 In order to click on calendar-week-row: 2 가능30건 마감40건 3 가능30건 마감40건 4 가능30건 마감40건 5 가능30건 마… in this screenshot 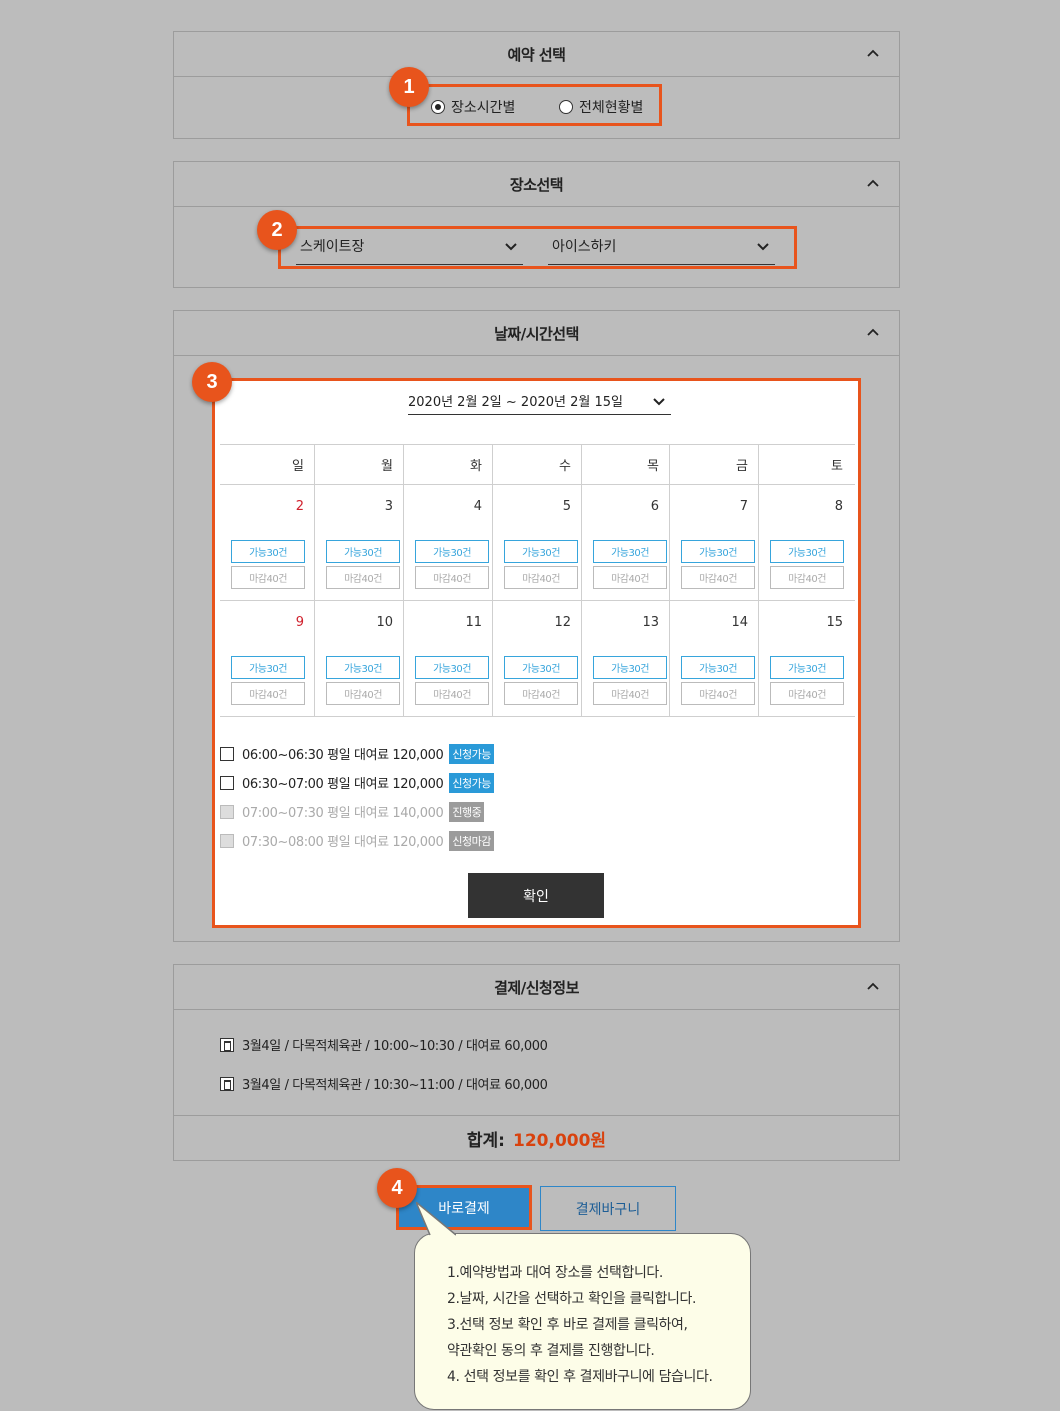, I will do `click(537, 543)`.